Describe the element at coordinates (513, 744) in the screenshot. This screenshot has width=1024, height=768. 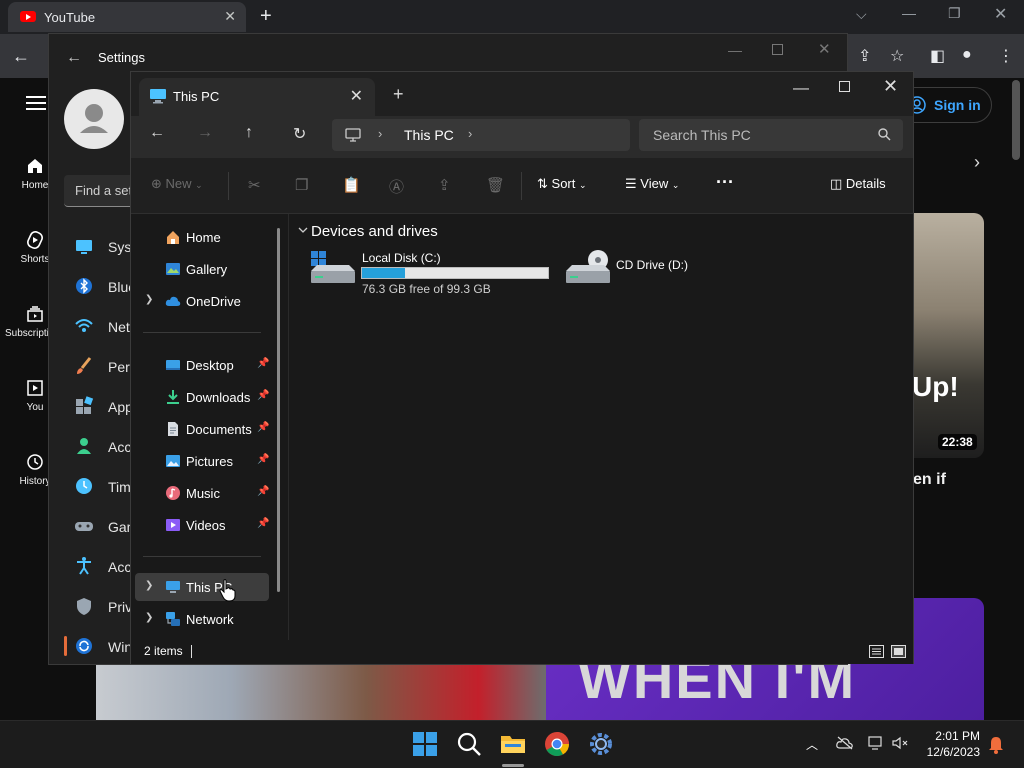
I see `file-explorer-icon` at that location.